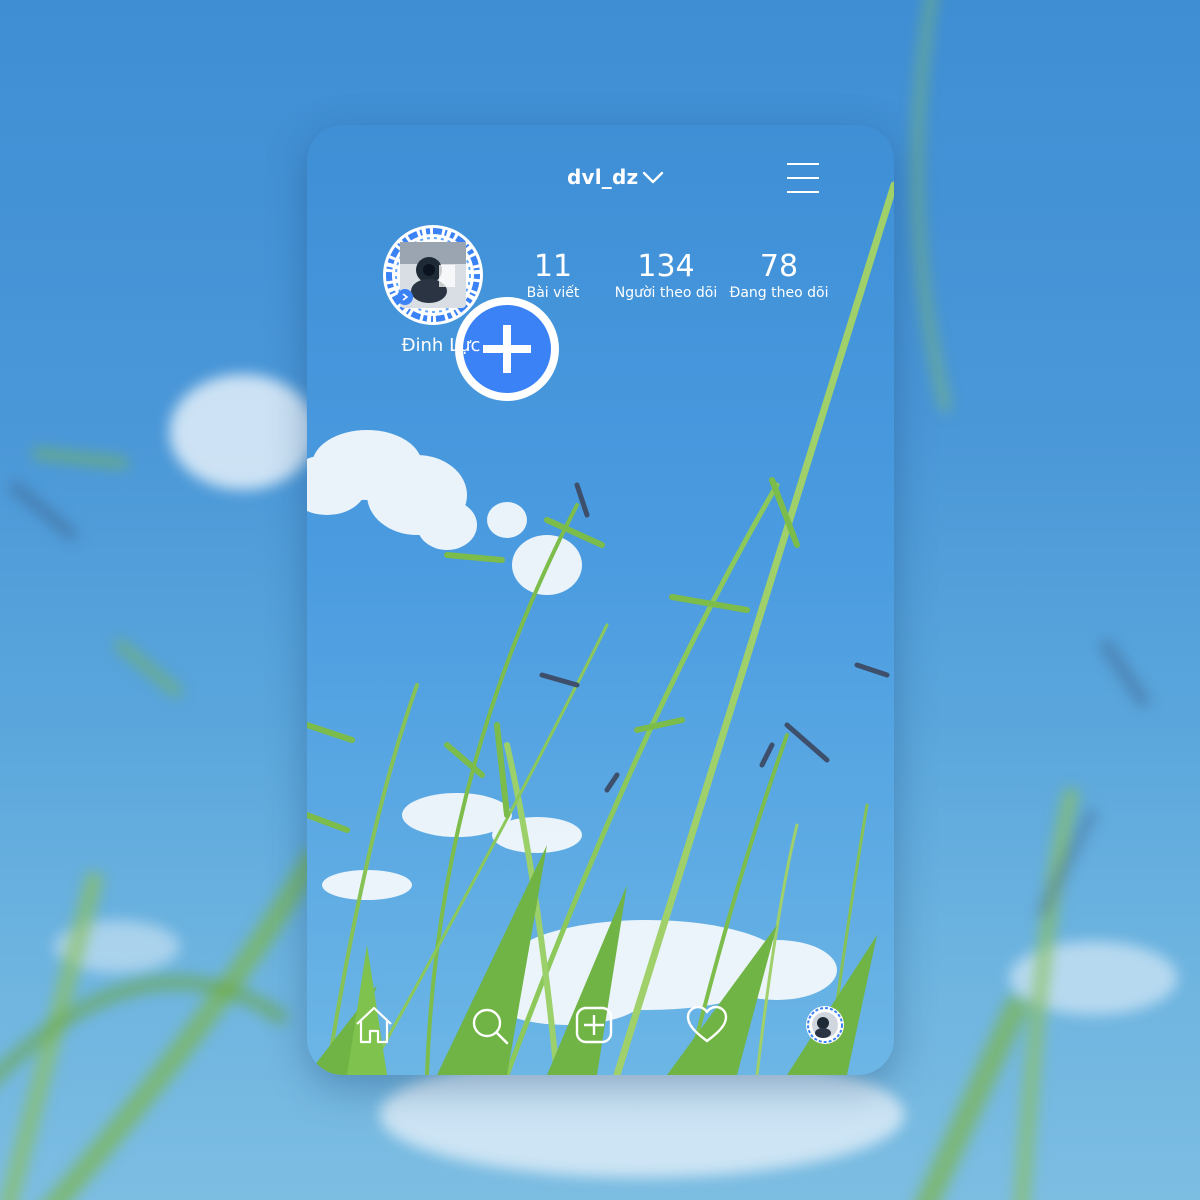  Describe the element at coordinates (779, 266) in the screenshot. I see `stat-following-count: 78` at that location.